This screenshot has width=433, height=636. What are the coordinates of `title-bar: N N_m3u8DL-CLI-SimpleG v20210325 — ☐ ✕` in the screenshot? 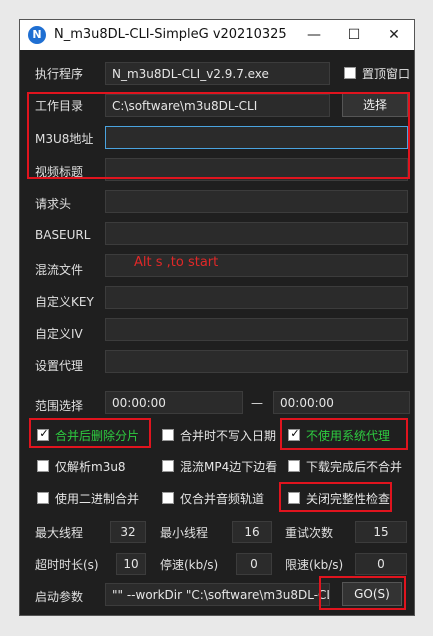 It's located at (217, 35).